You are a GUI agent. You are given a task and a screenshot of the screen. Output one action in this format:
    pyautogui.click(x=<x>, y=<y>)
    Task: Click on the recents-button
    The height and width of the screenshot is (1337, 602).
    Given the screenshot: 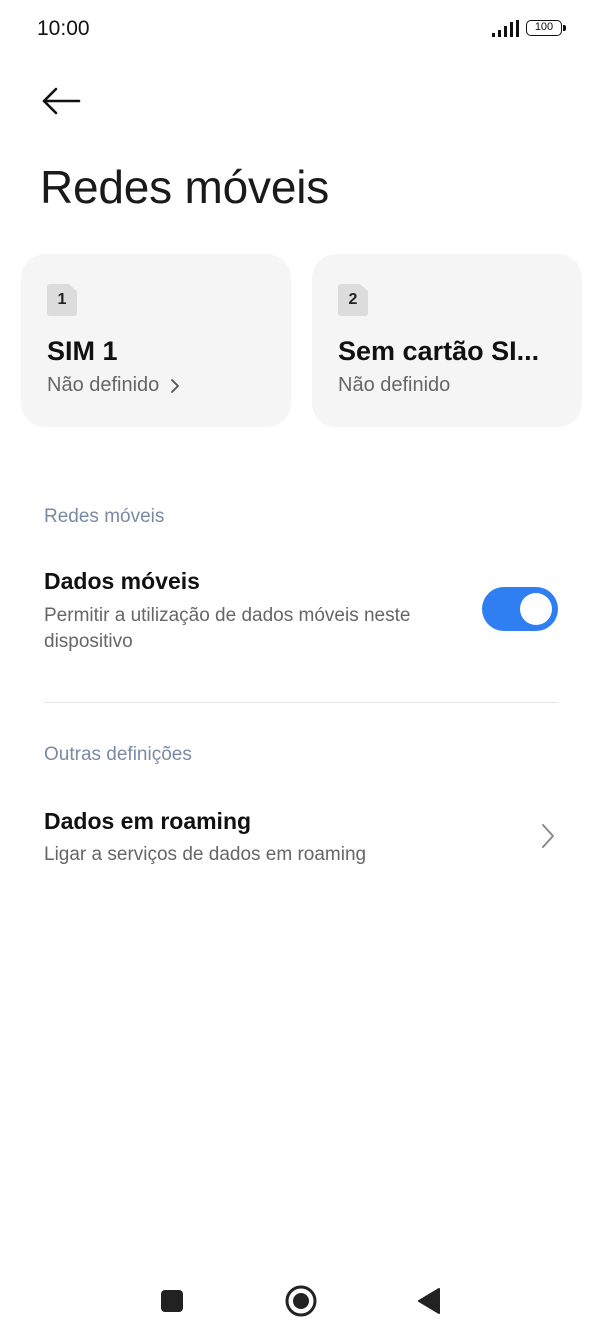 What is the action you would take?
    pyautogui.click(x=172, y=1301)
    